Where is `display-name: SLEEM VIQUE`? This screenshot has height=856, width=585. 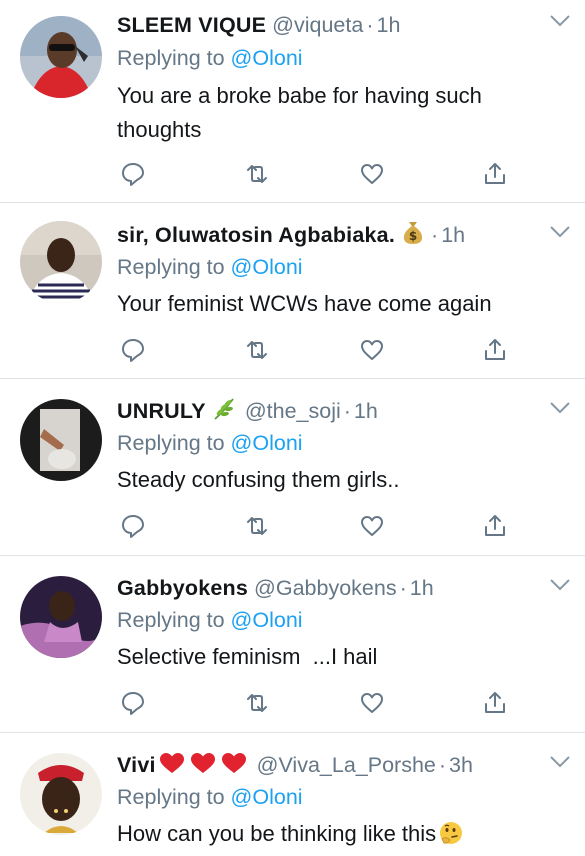
display-name: SLEEM VIQUE is located at coordinates (191, 25).